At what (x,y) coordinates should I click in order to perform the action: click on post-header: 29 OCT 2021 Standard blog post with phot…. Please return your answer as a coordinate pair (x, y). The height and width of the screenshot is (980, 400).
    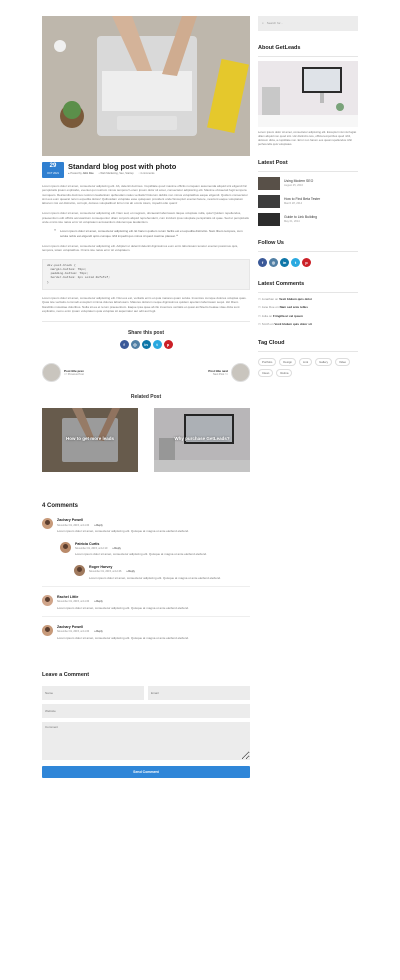
    Looking at the image, I should click on (146, 170).